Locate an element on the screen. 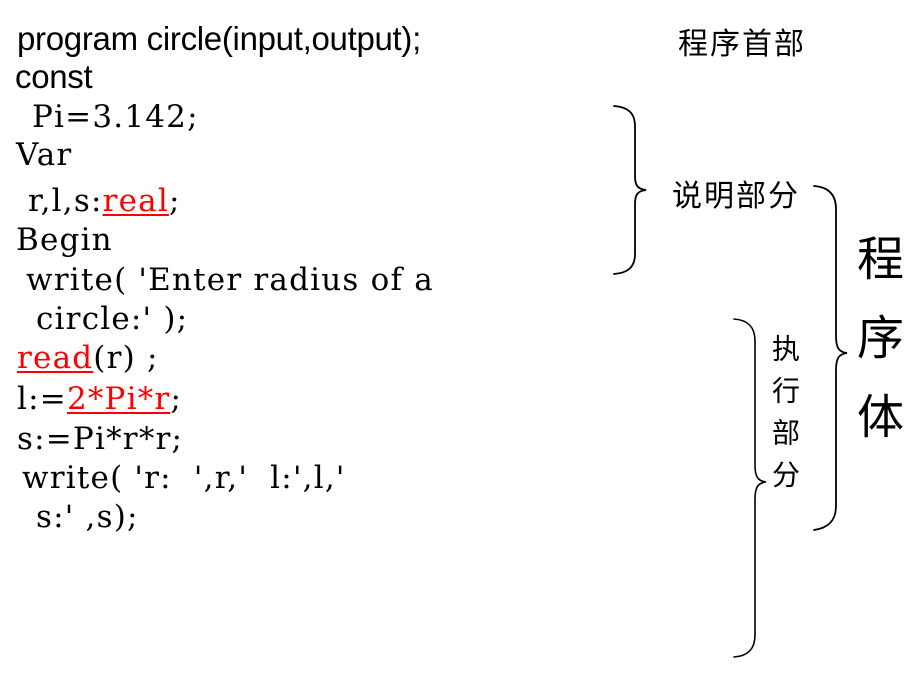  brace-program-body-icon is located at coordinates (830, 358).